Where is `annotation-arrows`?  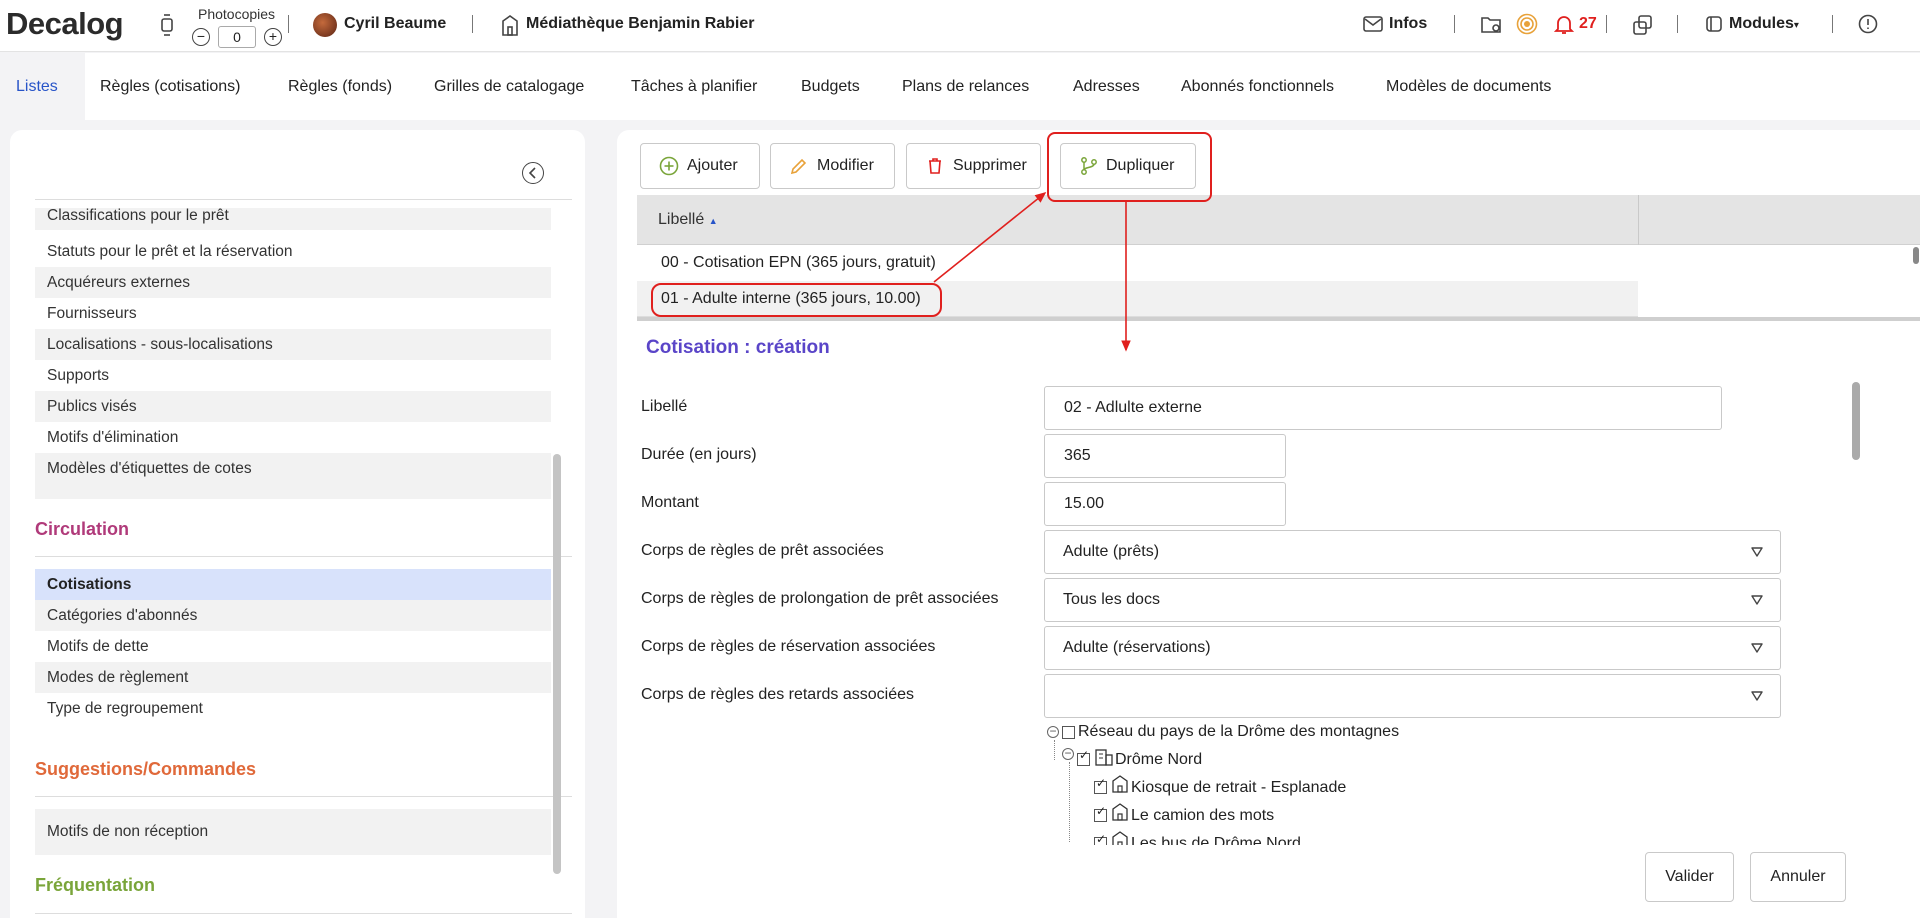 annotation-arrows is located at coordinates (1032, 271).